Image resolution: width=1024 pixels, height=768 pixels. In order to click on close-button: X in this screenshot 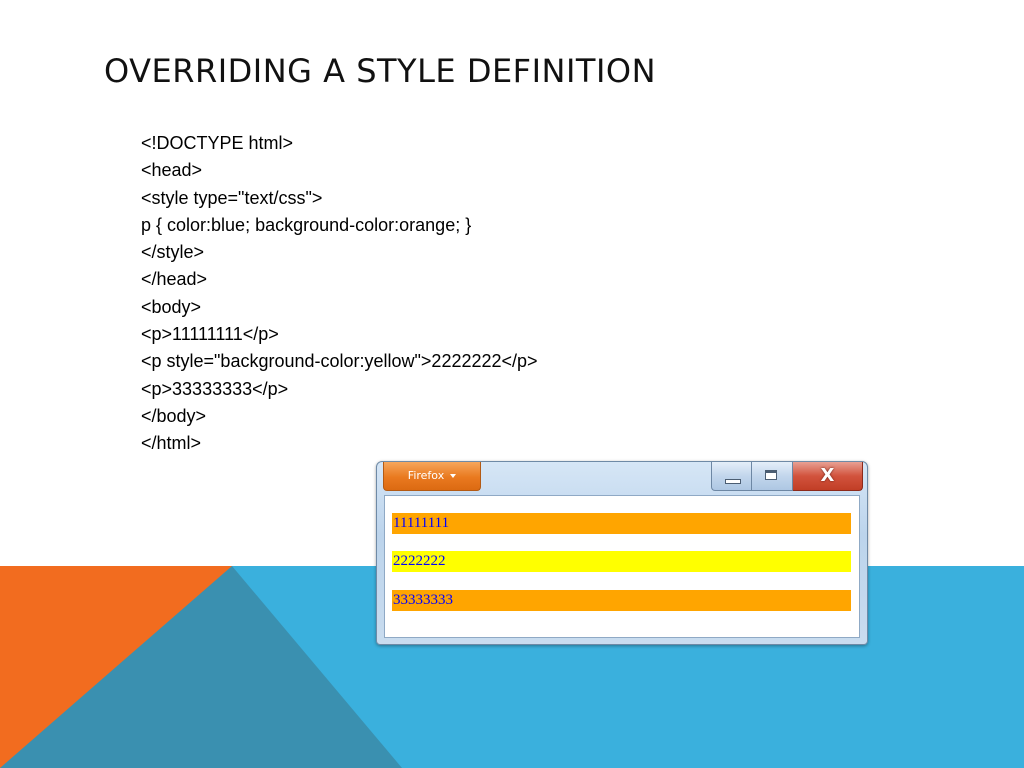, I will do `click(828, 476)`.